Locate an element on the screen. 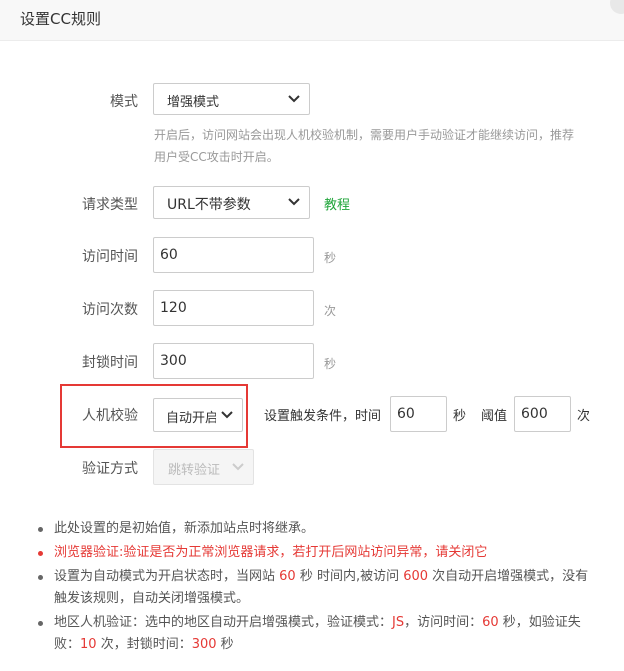 The height and width of the screenshot is (671, 624). close-icon is located at coordinates (617, 7).